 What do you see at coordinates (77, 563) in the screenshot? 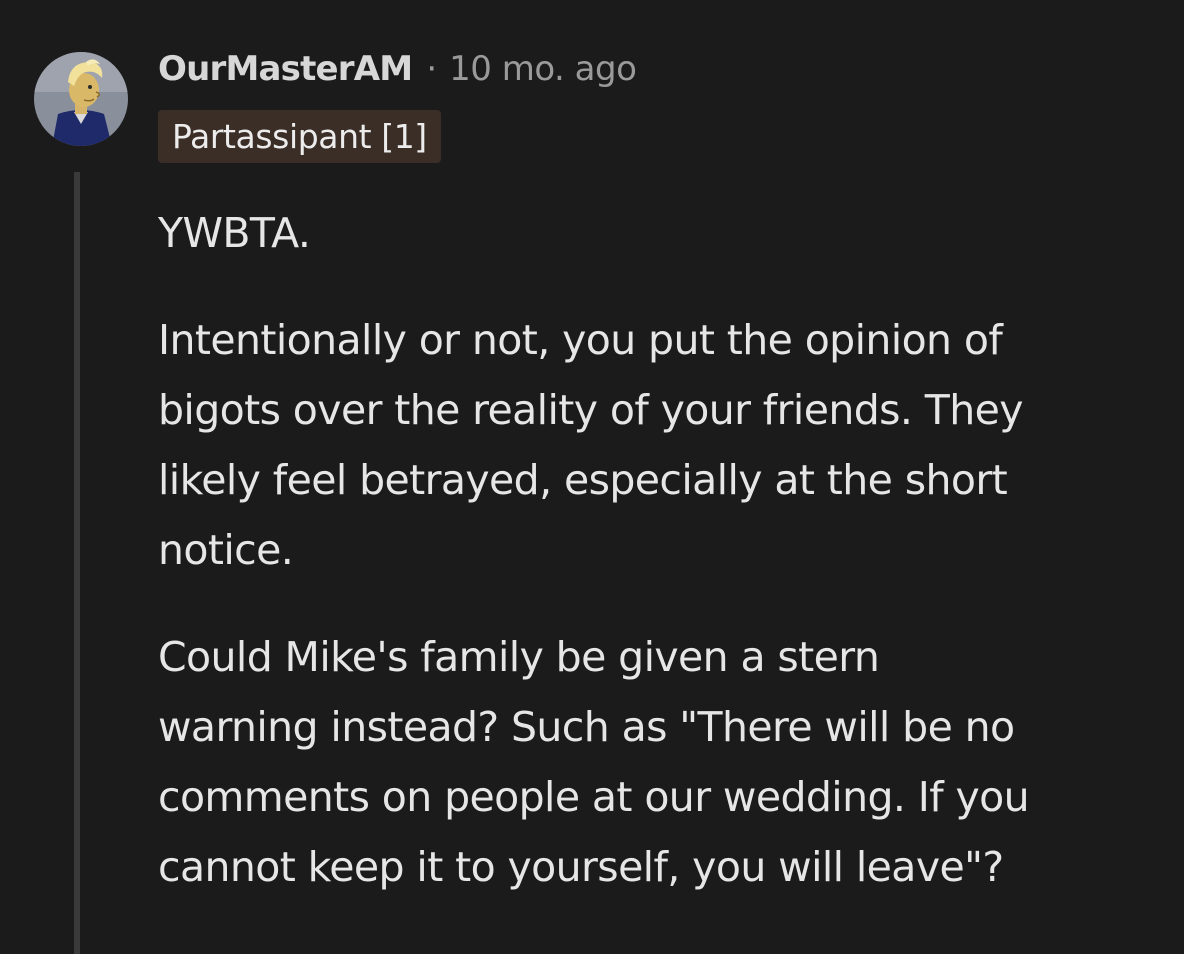
I see `thread-collapse-line` at bounding box center [77, 563].